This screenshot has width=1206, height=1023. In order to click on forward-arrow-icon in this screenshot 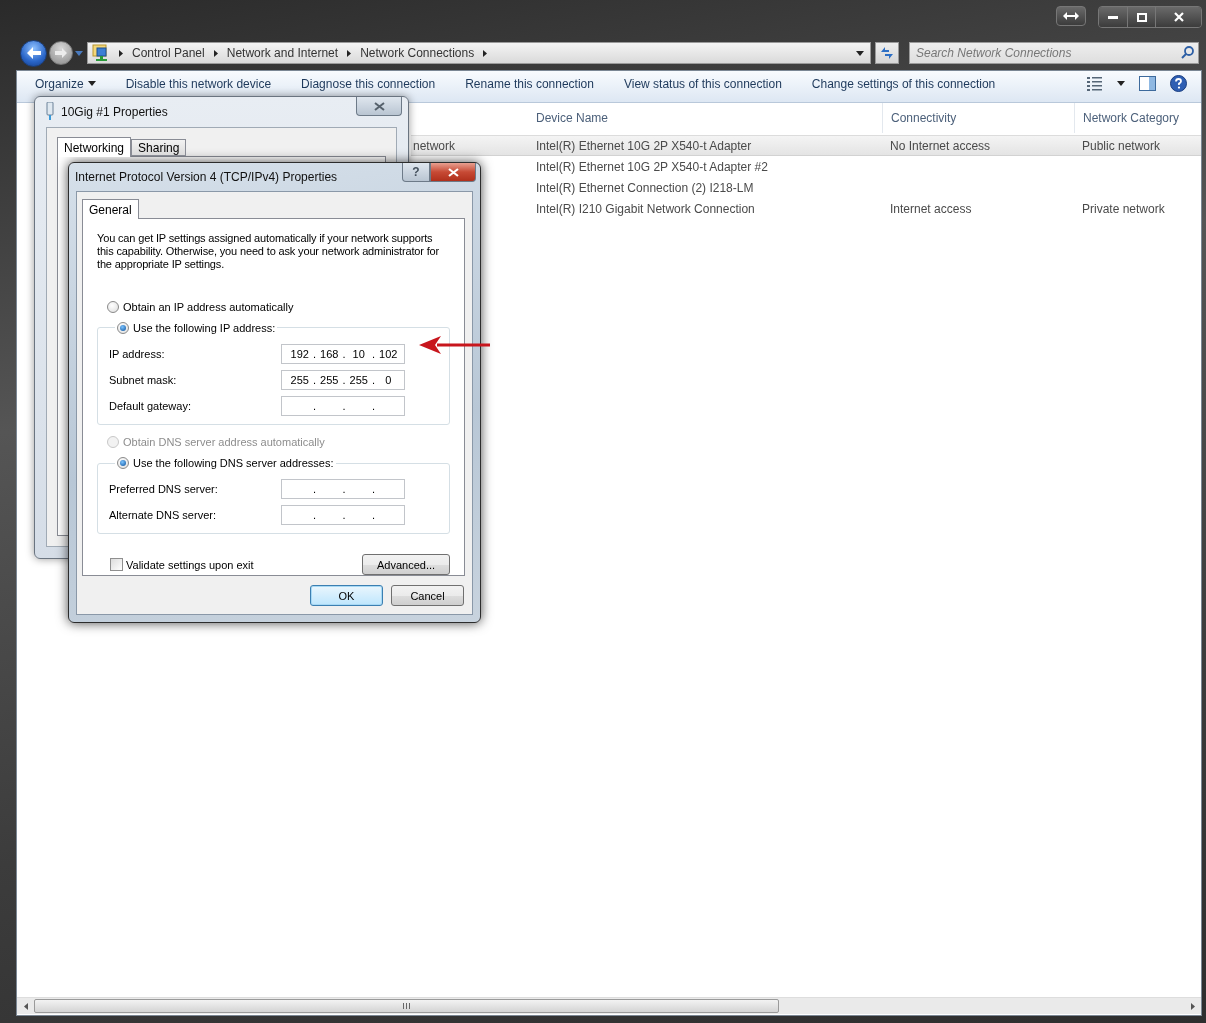, I will do `click(61, 53)`.